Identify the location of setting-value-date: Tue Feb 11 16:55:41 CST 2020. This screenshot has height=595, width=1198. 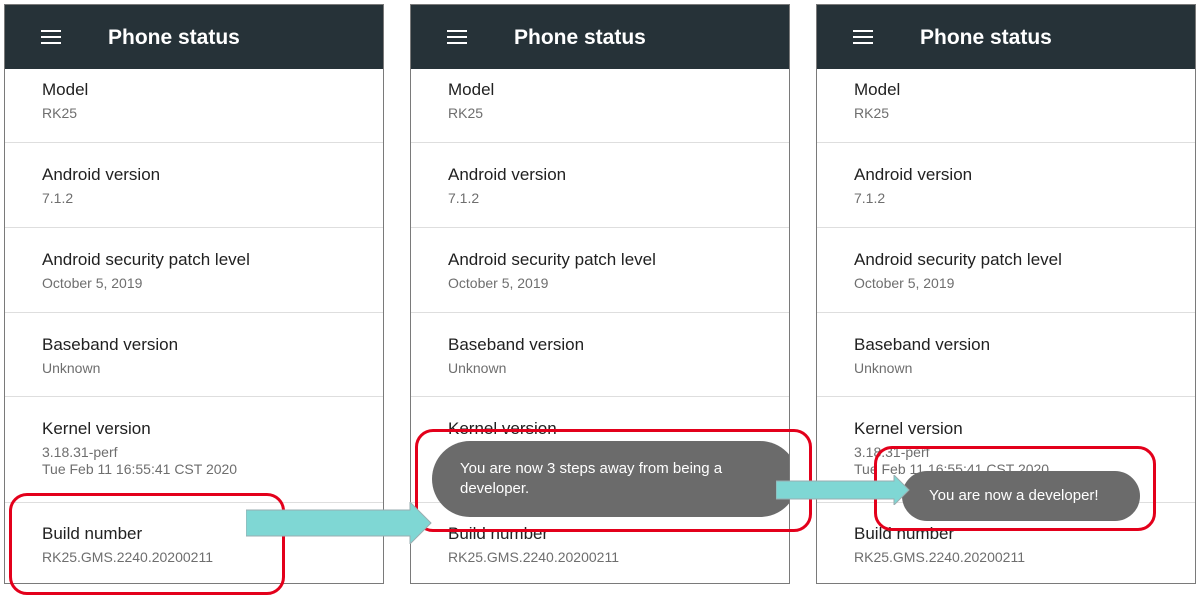
(140, 469).